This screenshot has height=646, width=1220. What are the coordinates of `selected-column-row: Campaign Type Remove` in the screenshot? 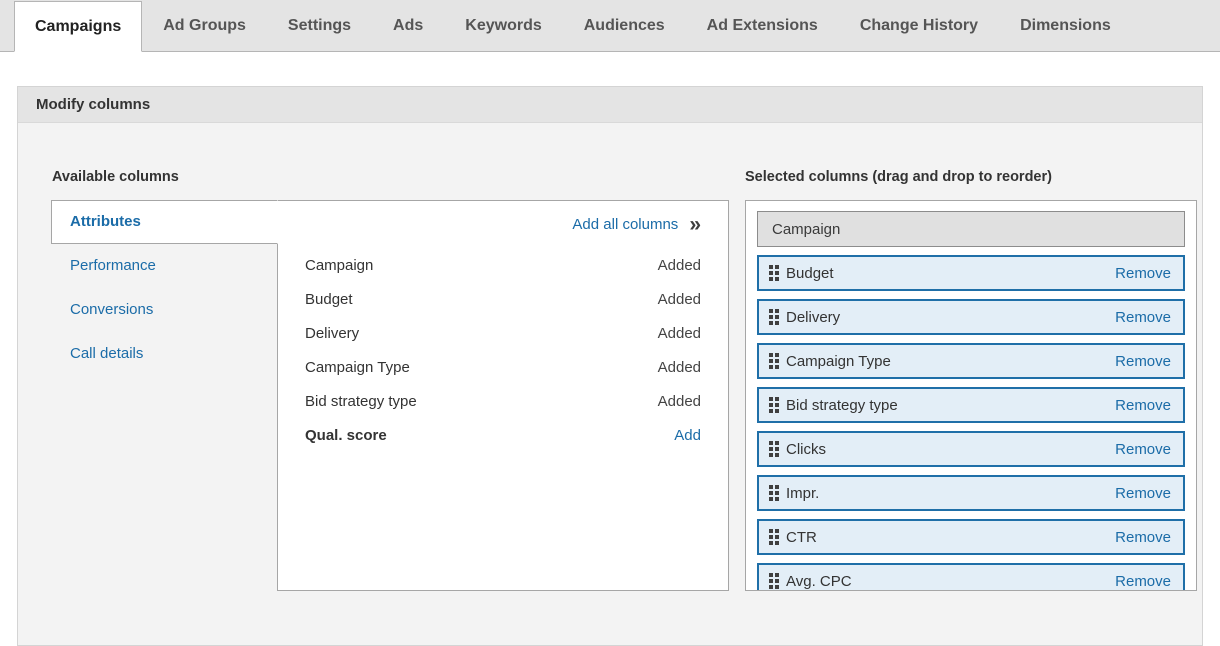 It's located at (971, 361).